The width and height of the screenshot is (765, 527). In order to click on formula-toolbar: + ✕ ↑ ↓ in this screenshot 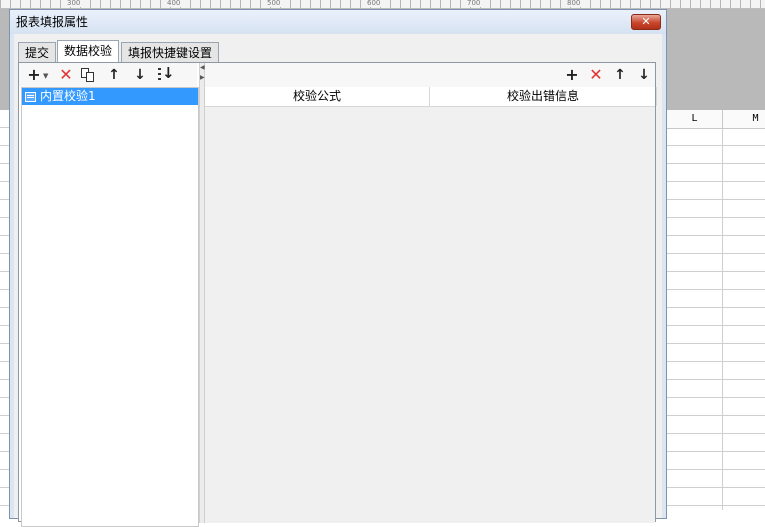, I will do `click(430, 75)`.